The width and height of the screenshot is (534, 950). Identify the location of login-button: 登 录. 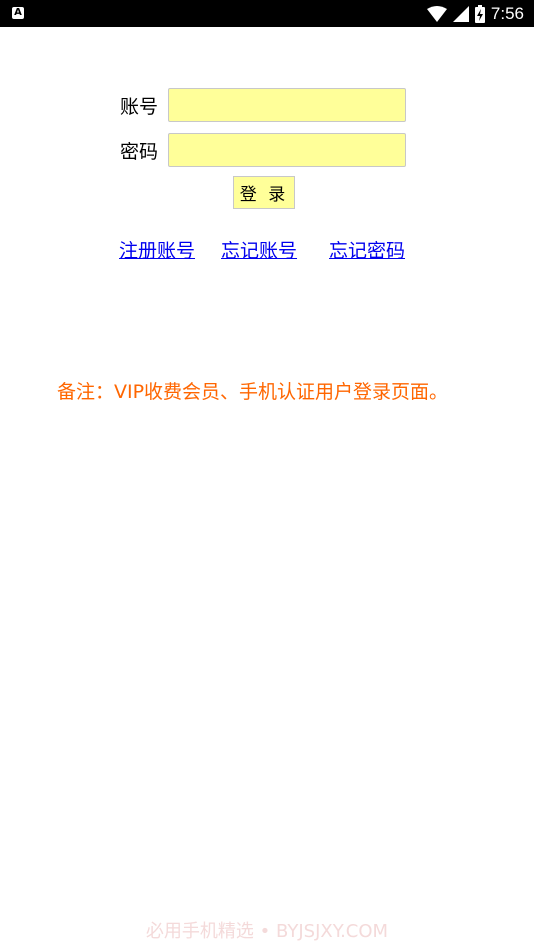
(264, 192).